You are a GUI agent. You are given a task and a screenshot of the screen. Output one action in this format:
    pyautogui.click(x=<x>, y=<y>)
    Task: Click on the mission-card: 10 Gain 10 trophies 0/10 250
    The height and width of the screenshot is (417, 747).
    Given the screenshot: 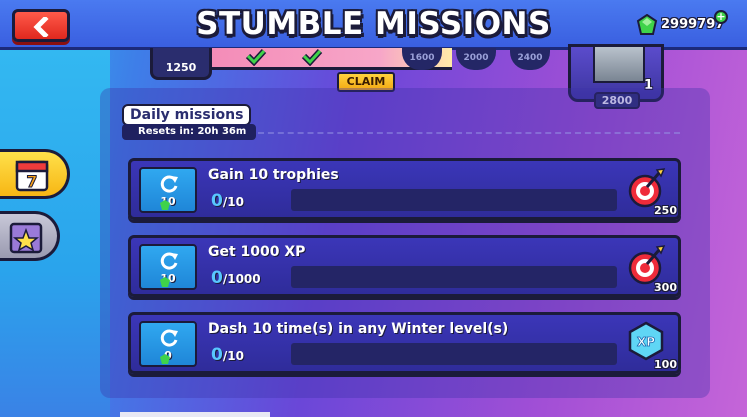 What is the action you would take?
    pyautogui.click(x=404, y=189)
    